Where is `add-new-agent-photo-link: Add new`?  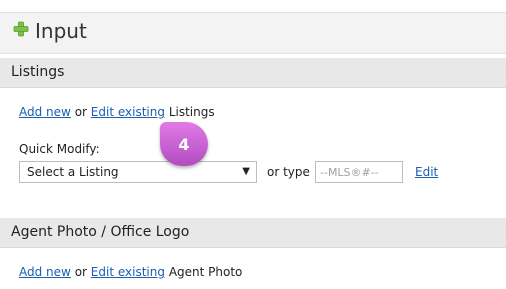
add-new-agent-photo-link: Add new is located at coordinates (45, 272).